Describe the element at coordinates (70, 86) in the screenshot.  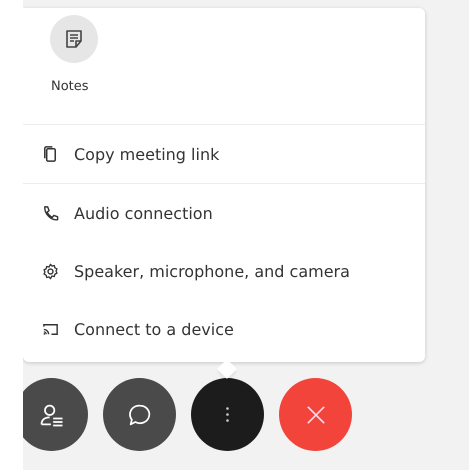
I see `notes-label: Notes` at that location.